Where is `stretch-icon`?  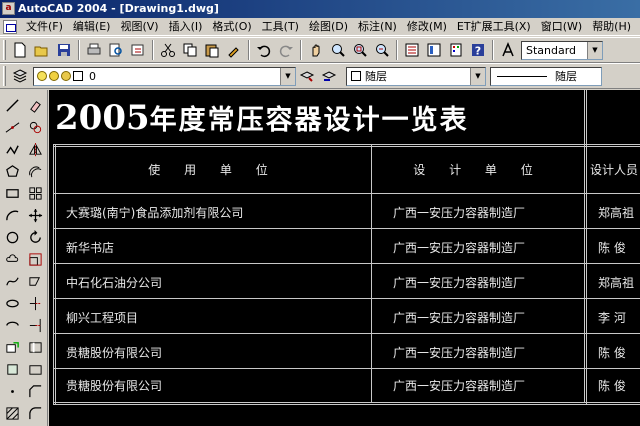 stretch-icon is located at coordinates (35, 281).